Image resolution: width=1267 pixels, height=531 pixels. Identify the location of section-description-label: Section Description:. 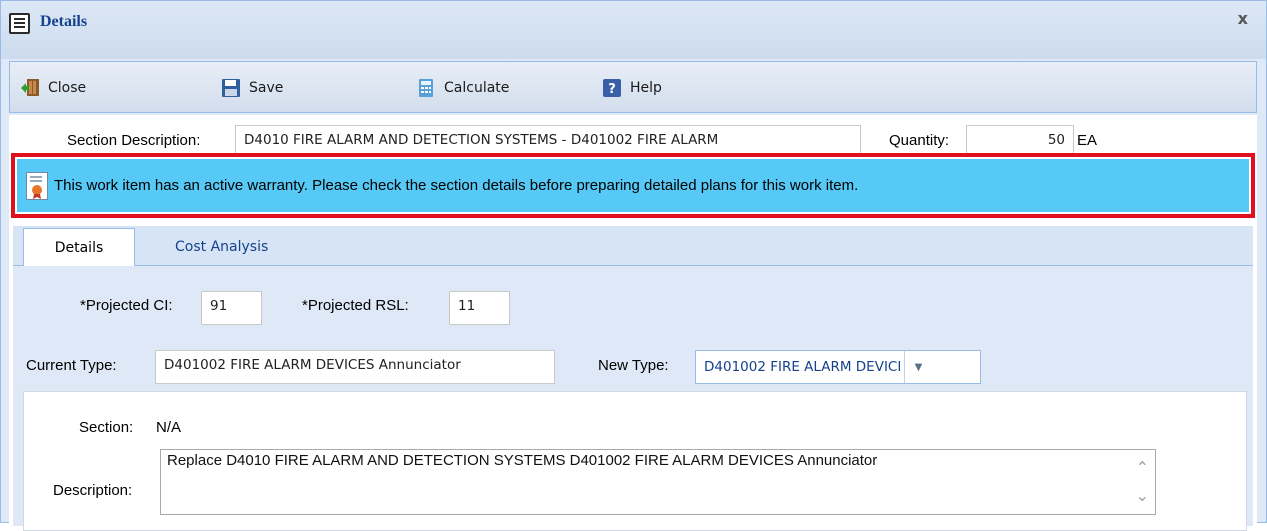
(134, 140).